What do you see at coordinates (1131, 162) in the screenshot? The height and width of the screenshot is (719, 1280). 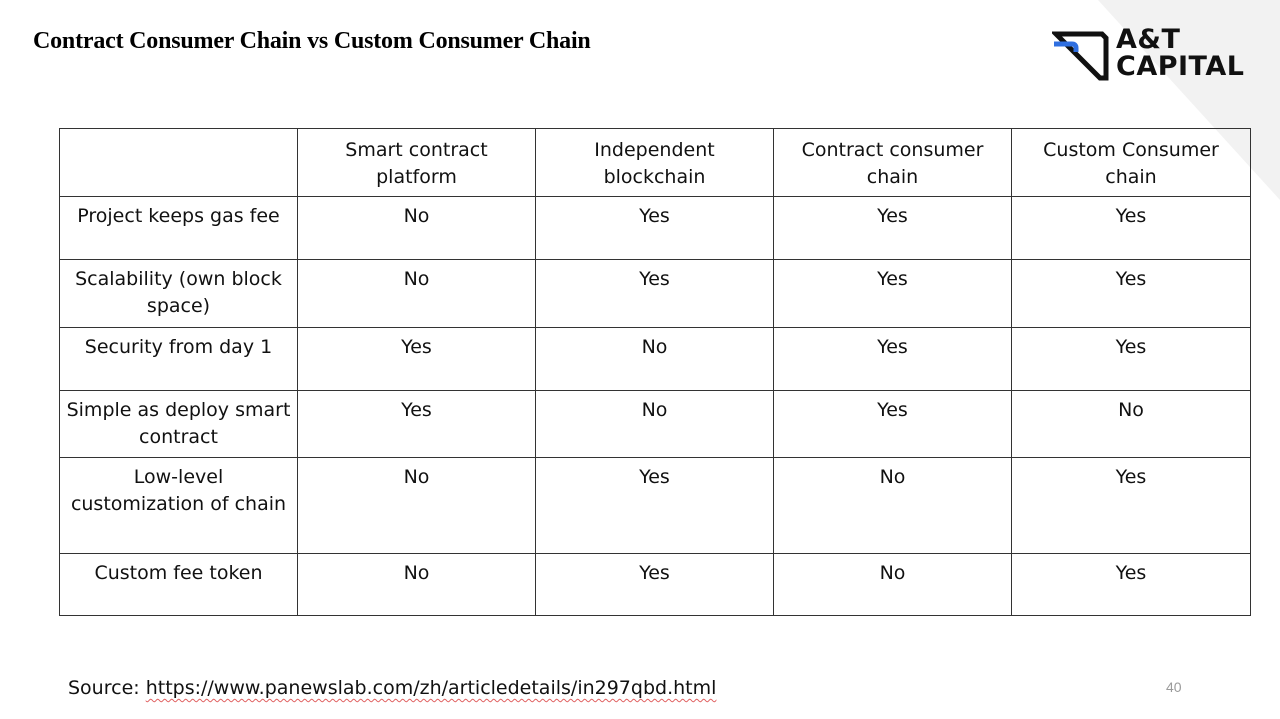 I see `column-header: Custom Consumer chain` at bounding box center [1131, 162].